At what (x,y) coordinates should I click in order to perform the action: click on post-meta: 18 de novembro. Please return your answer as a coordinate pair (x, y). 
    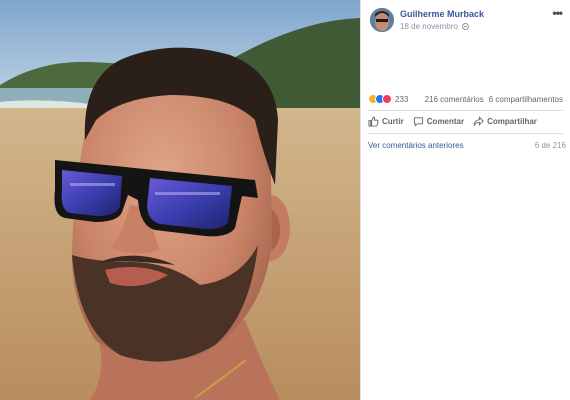
    Looking at the image, I should click on (434, 26).